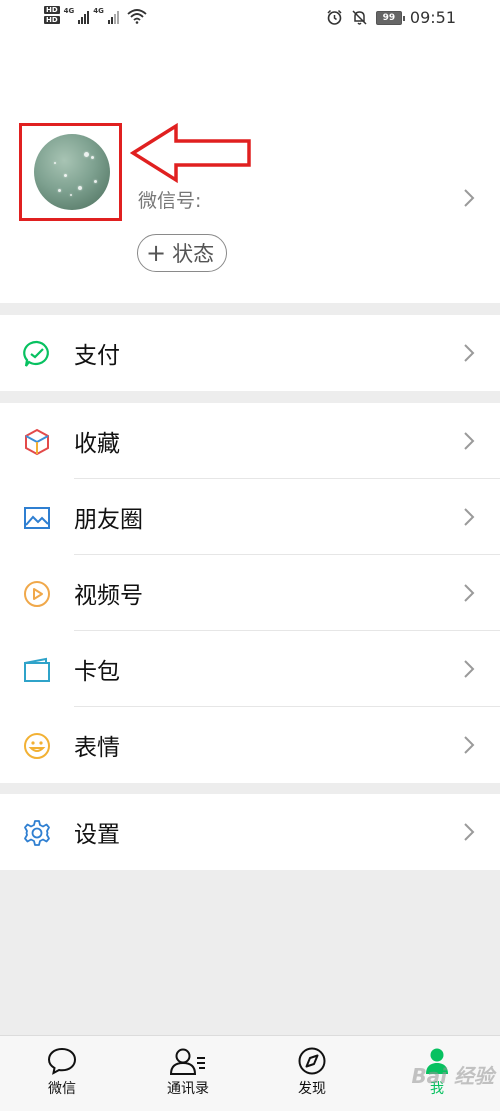  Describe the element at coordinates (452, 1076) in the screenshot. I see `watermark-logo: Bai 经验` at that location.